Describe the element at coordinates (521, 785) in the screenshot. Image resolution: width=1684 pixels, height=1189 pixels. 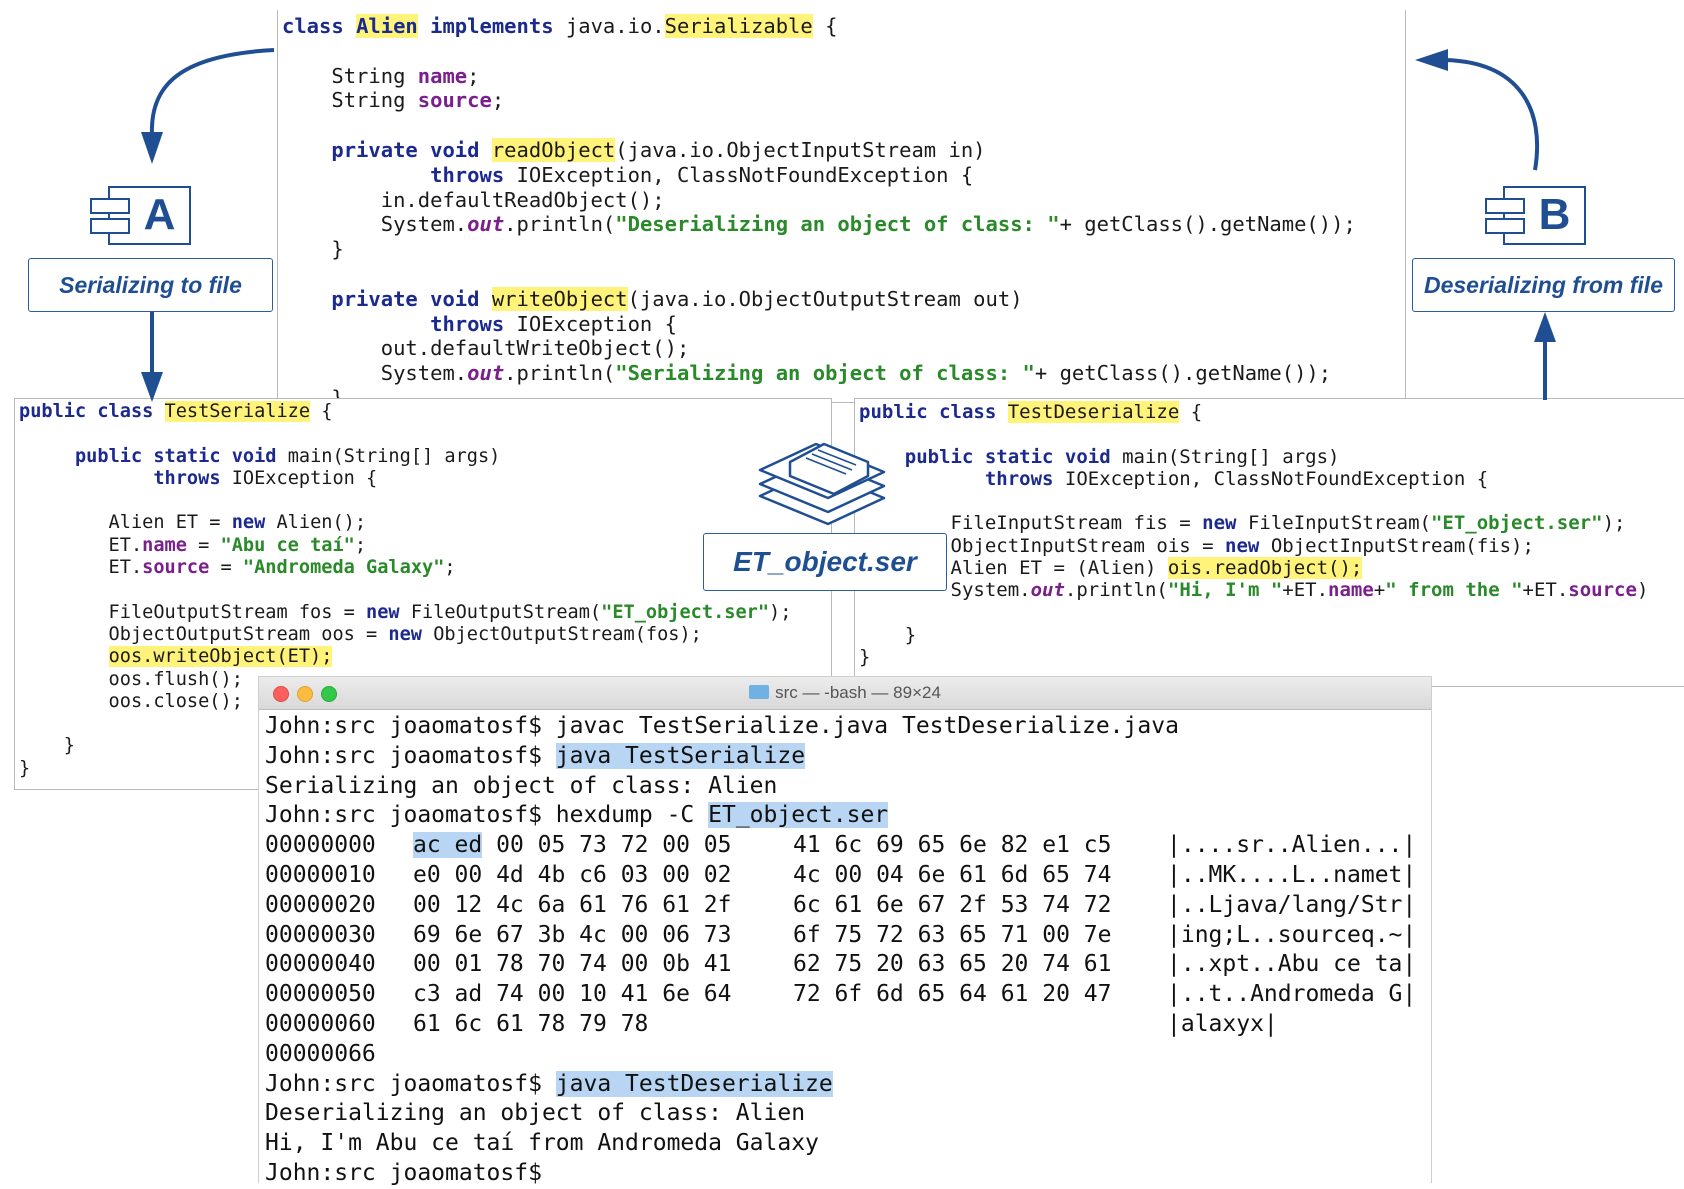
I see `terminal-line: Serializing an object of class: Alien` at that location.